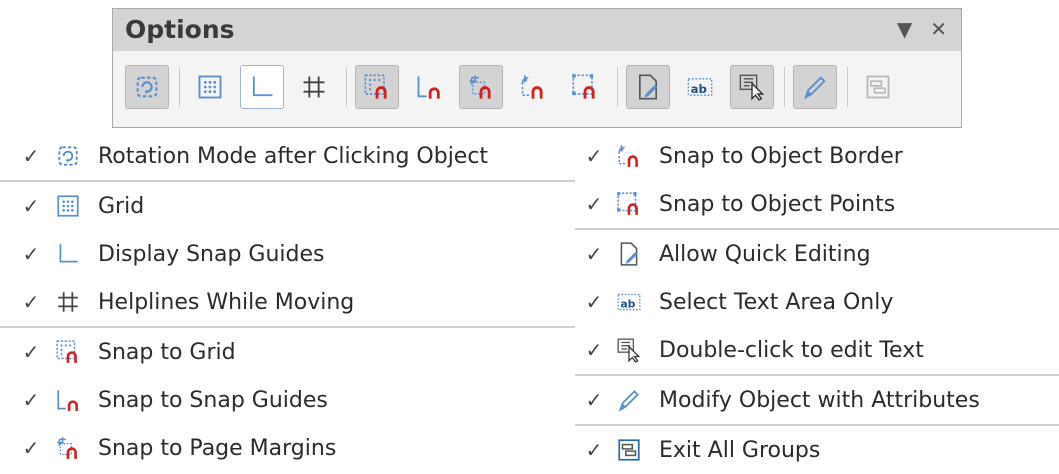 The height and width of the screenshot is (474, 1059). I want to click on menu-item-snap-to-object-points: ✓ Snap to Object Points, so click(817, 204).